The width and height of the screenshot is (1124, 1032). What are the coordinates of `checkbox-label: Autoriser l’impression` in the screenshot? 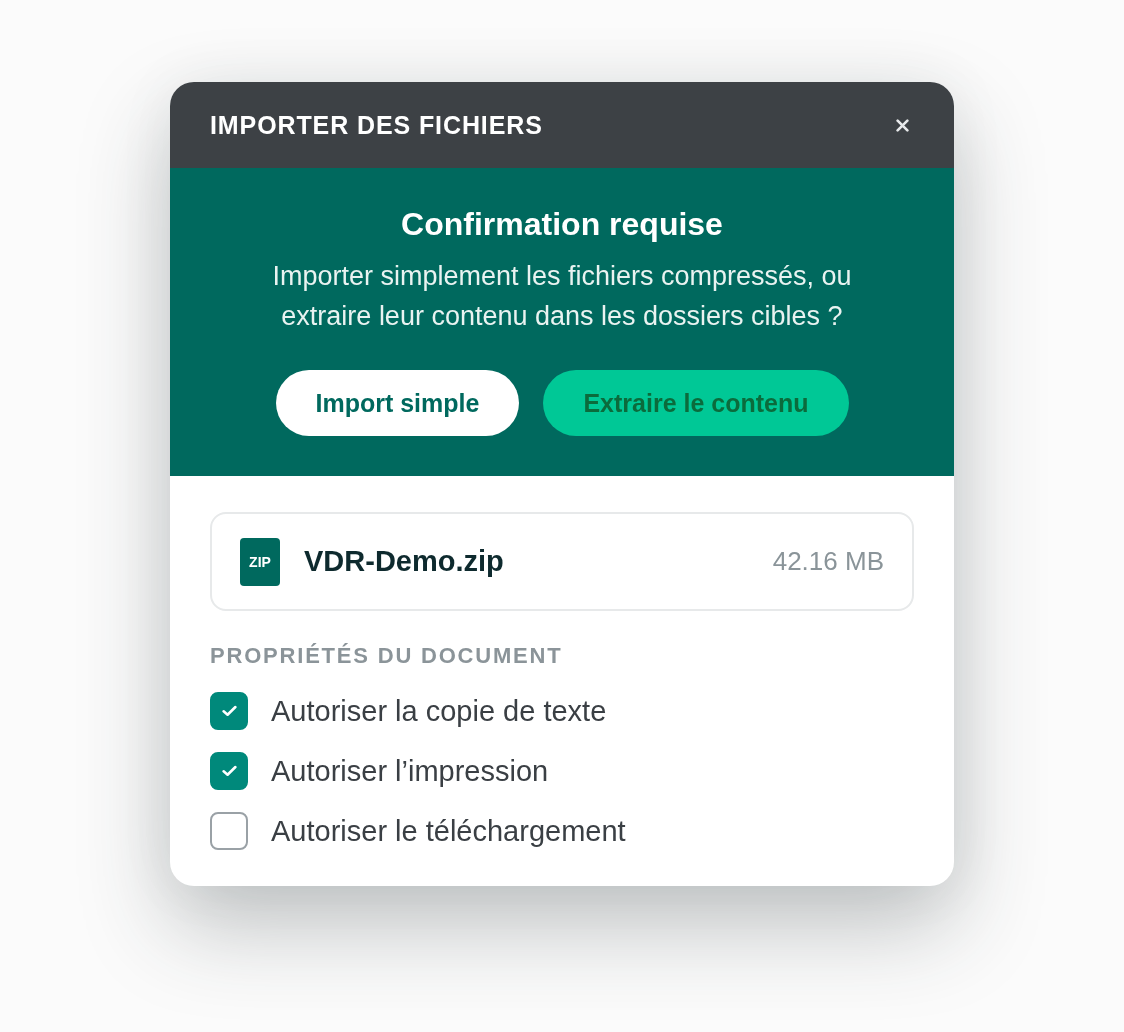 It's located at (410, 771).